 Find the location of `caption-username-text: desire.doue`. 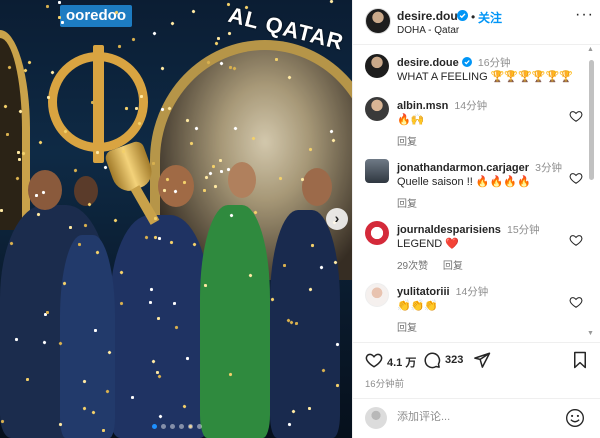

caption-username-text: desire.doue is located at coordinates (428, 63).